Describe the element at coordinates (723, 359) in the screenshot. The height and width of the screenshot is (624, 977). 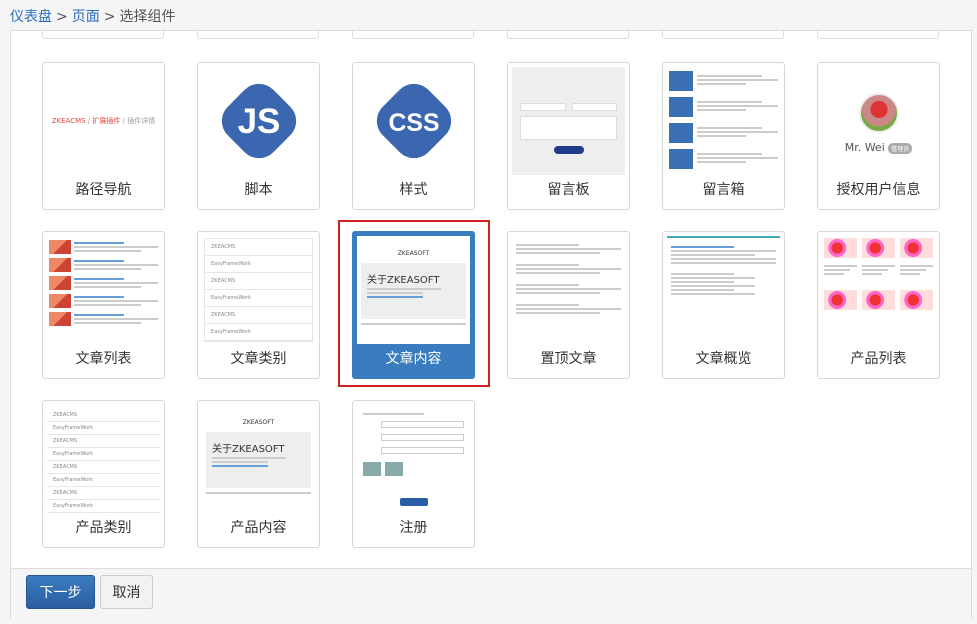
I see `widget-label: 文章概览` at that location.